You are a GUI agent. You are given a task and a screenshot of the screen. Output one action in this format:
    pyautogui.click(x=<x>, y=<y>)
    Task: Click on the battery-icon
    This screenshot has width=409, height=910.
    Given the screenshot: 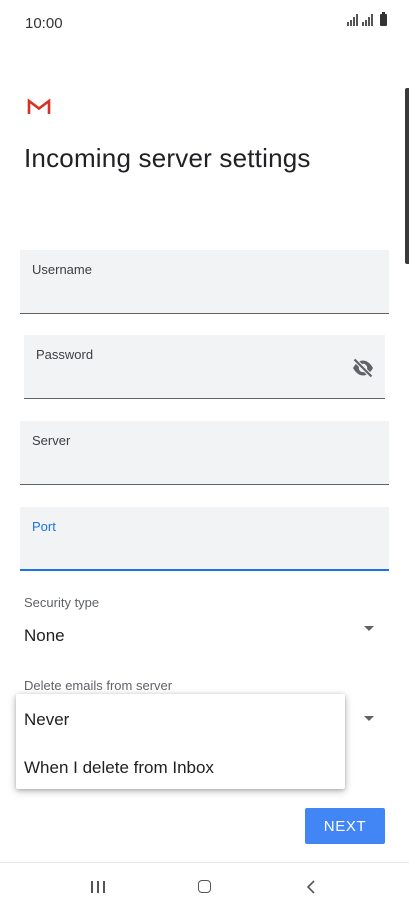 What is the action you would take?
    pyautogui.click(x=383, y=19)
    